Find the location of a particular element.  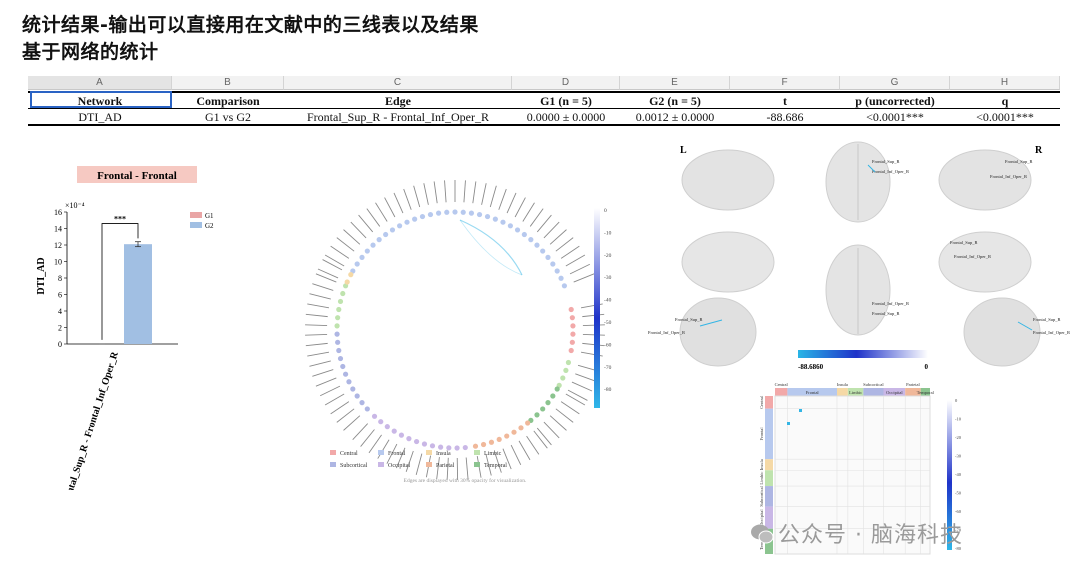

circle-colorbar-tick-label: -60 is located at coordinates (608, 345).